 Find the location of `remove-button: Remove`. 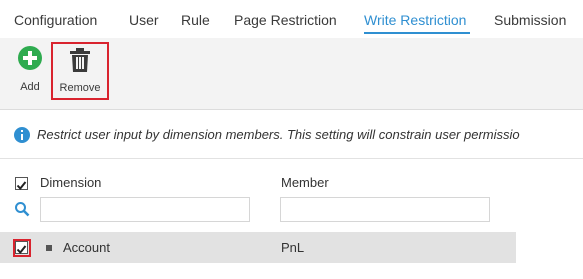

remove-button: Remove is located at coordinates (80, 71).